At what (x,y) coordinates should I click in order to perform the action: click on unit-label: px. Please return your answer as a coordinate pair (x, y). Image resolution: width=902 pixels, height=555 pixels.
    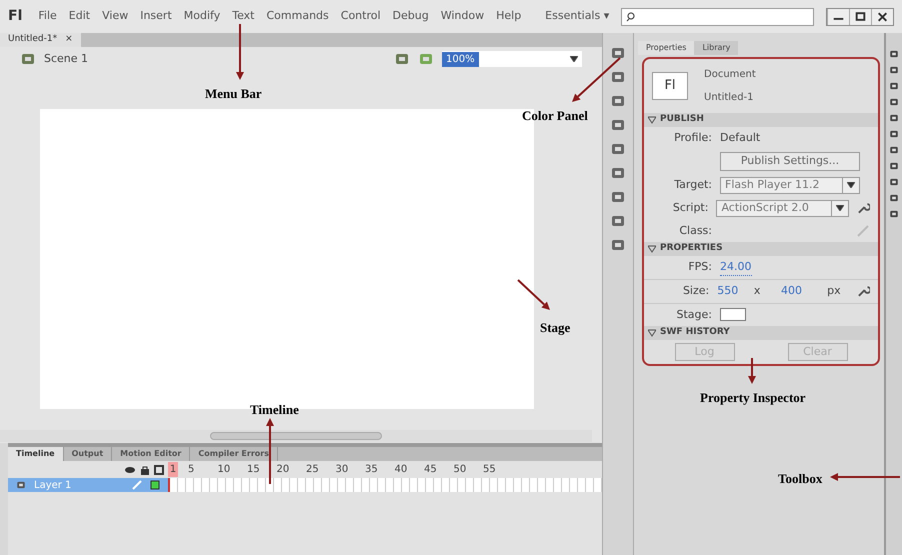
    Looking at the image, I should click on (834, 291).